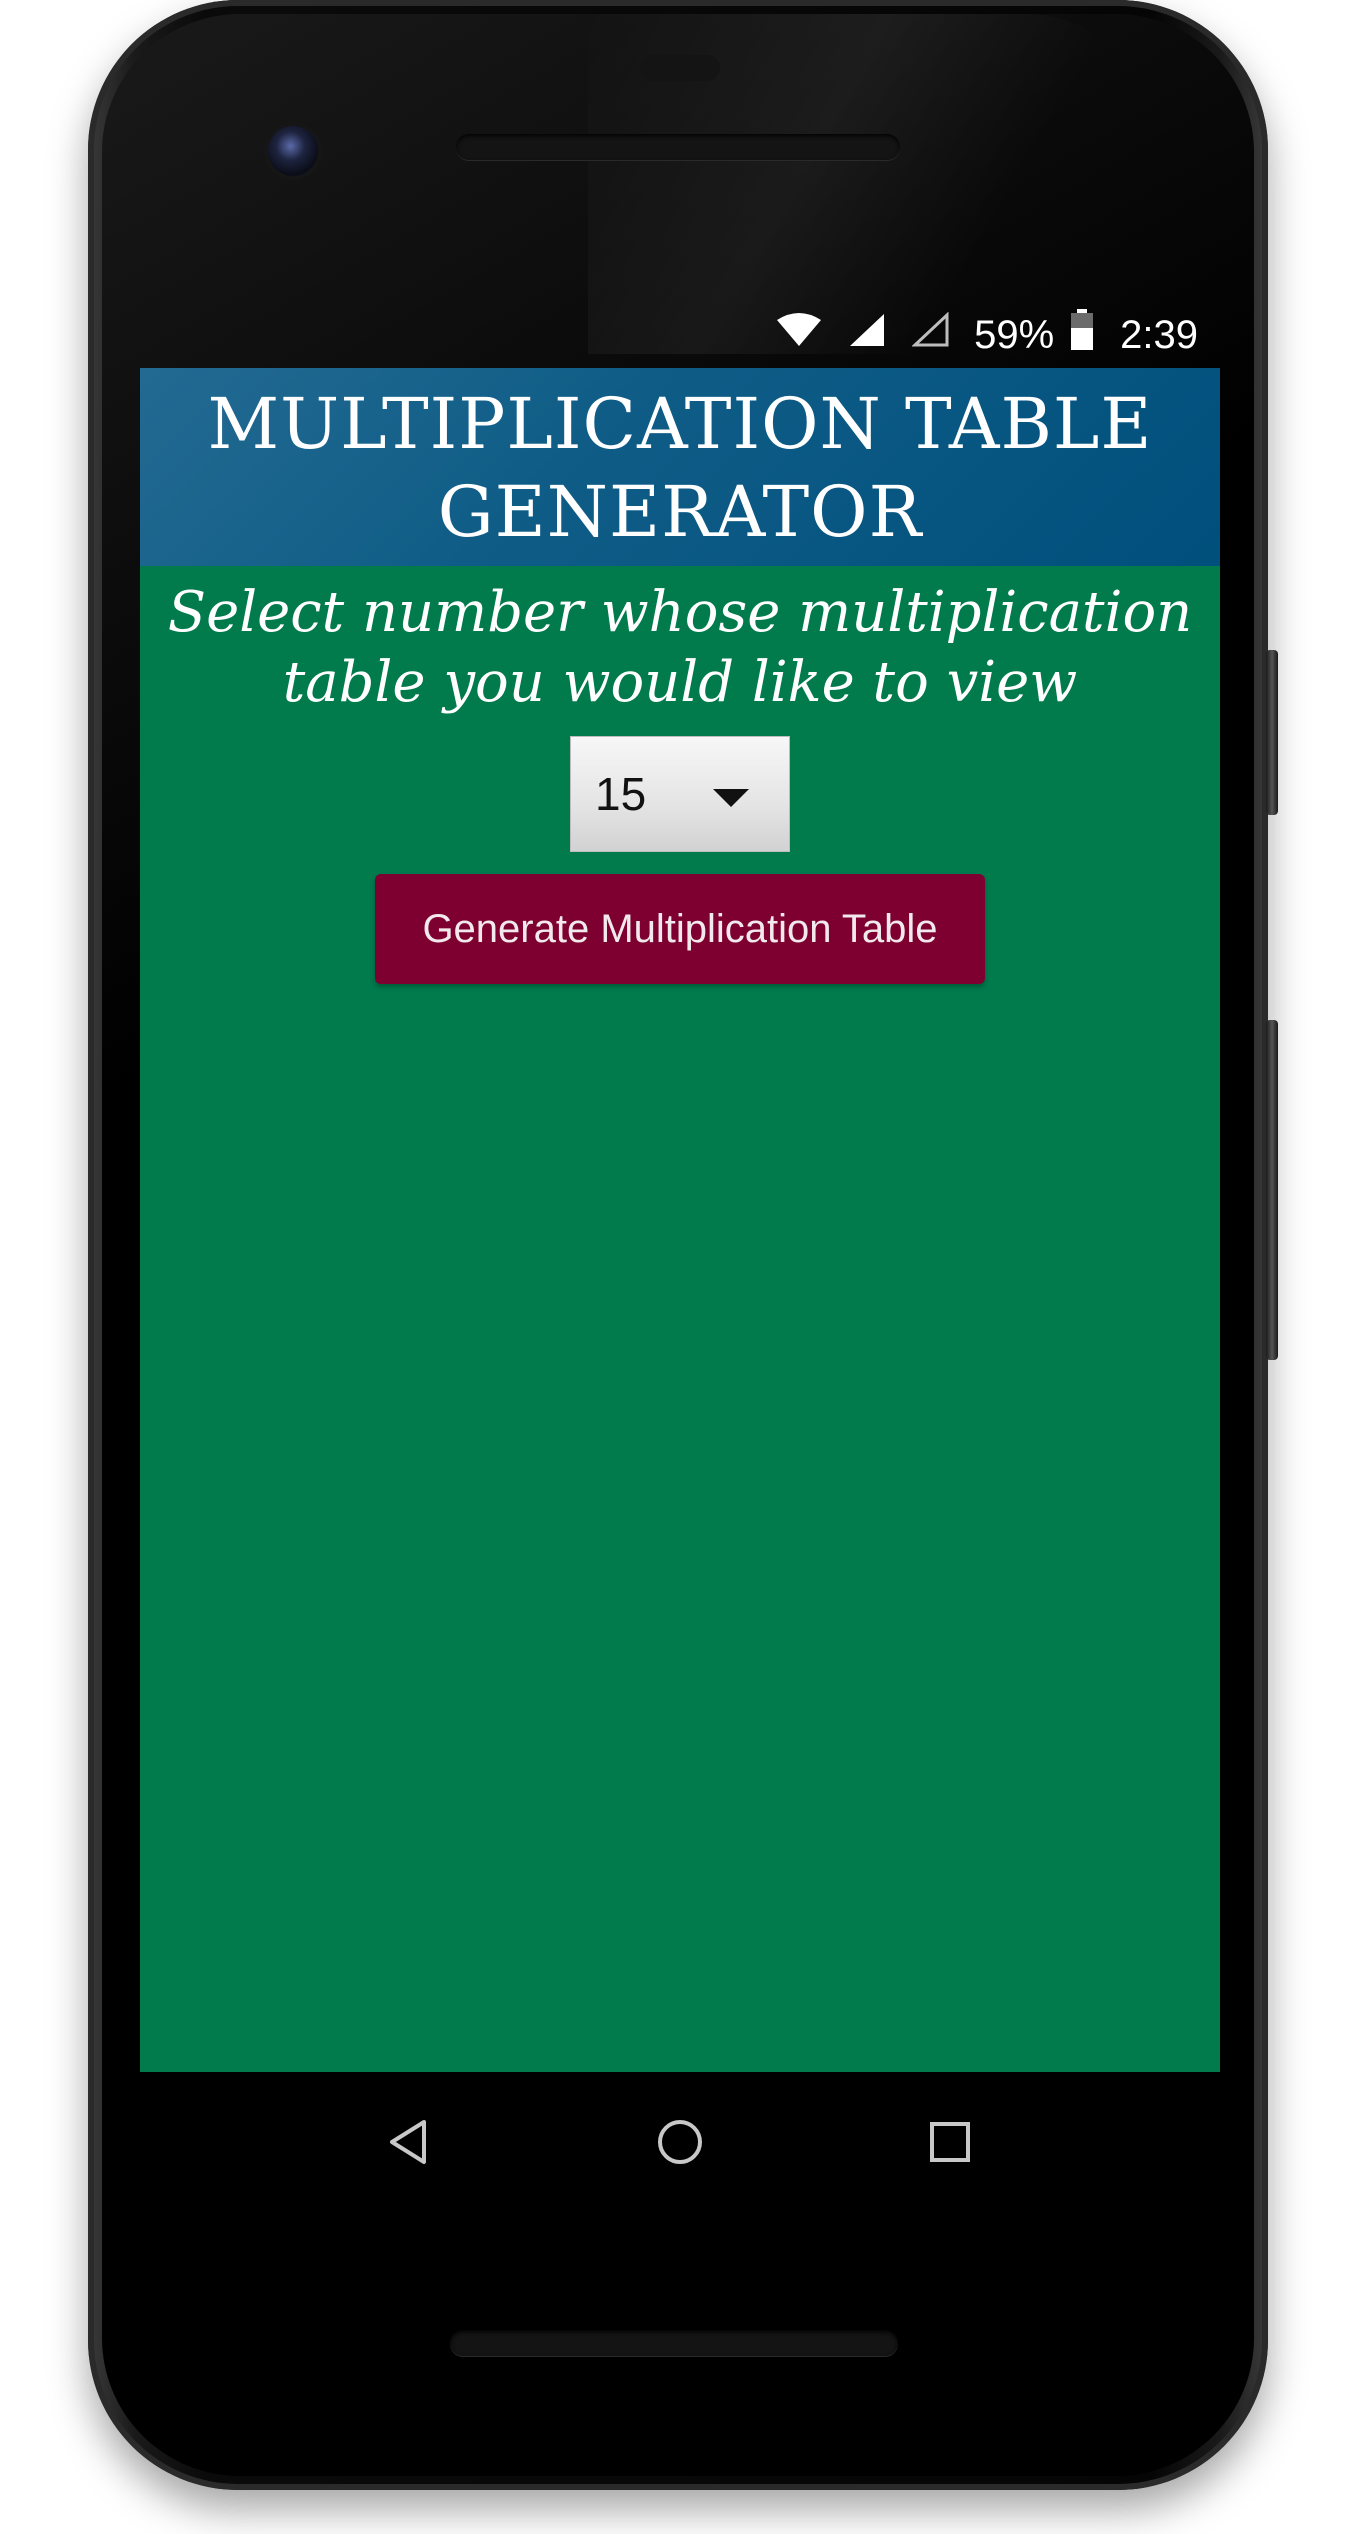  I want to click on battery-icon, so click(1082, 335).